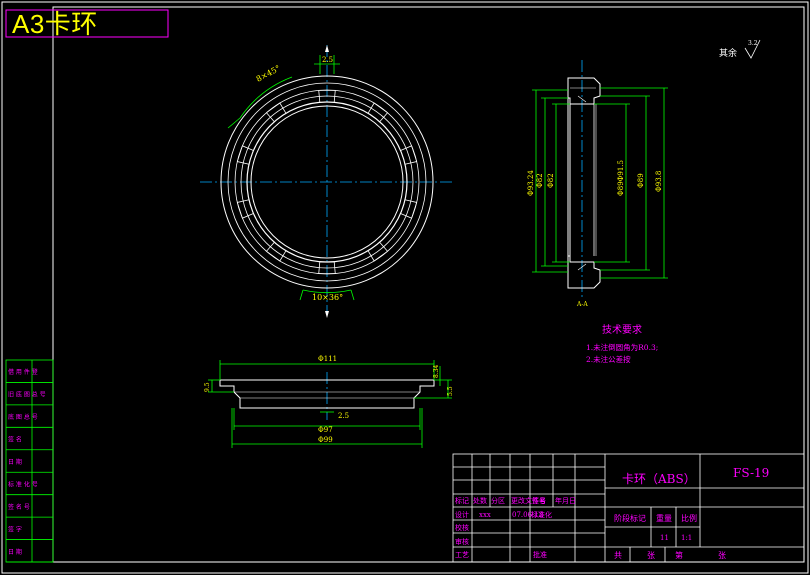  I want to click on title-block-header-cell: 签名, so click(539, 500).